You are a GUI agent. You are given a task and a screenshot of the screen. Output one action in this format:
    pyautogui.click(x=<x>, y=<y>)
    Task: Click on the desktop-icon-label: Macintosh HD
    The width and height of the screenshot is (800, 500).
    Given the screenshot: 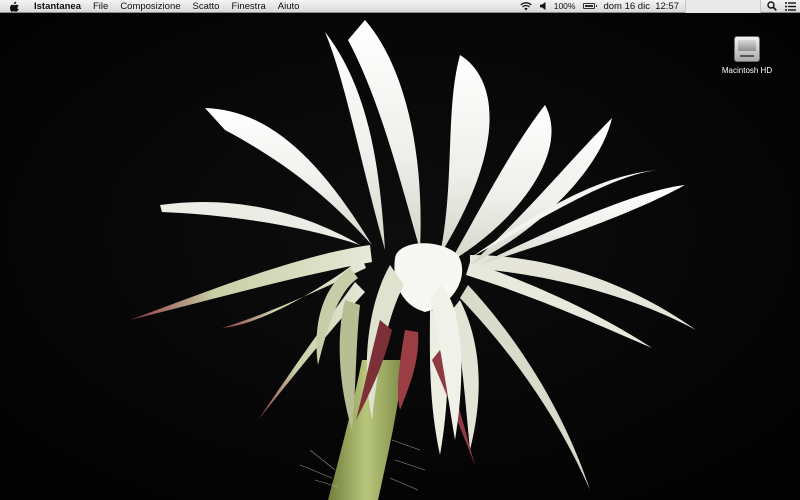 What is the action you would take?
    pyautogui.click(x=747, y=70)
    